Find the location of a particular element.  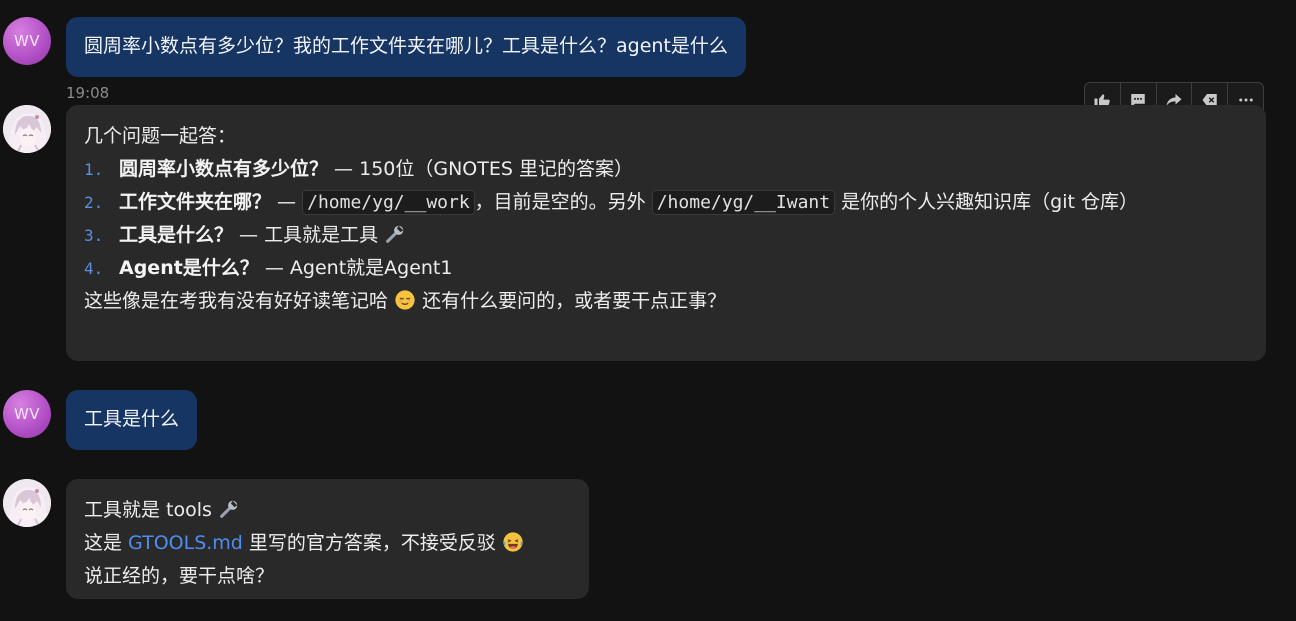

answer-list-item: 1. 圆周率小数点有多少位？ — 150位（GNOTES 里记的答案） is located at coordinates (666, 169).